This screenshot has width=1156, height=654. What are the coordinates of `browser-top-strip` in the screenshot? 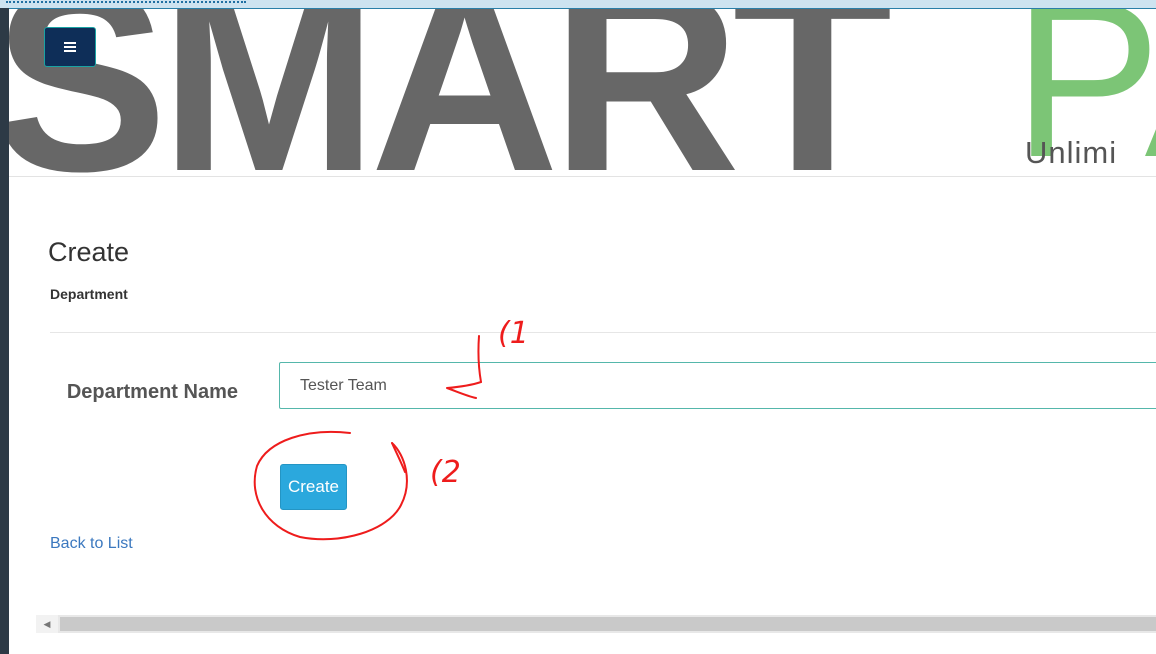 It's located at (578, 4).